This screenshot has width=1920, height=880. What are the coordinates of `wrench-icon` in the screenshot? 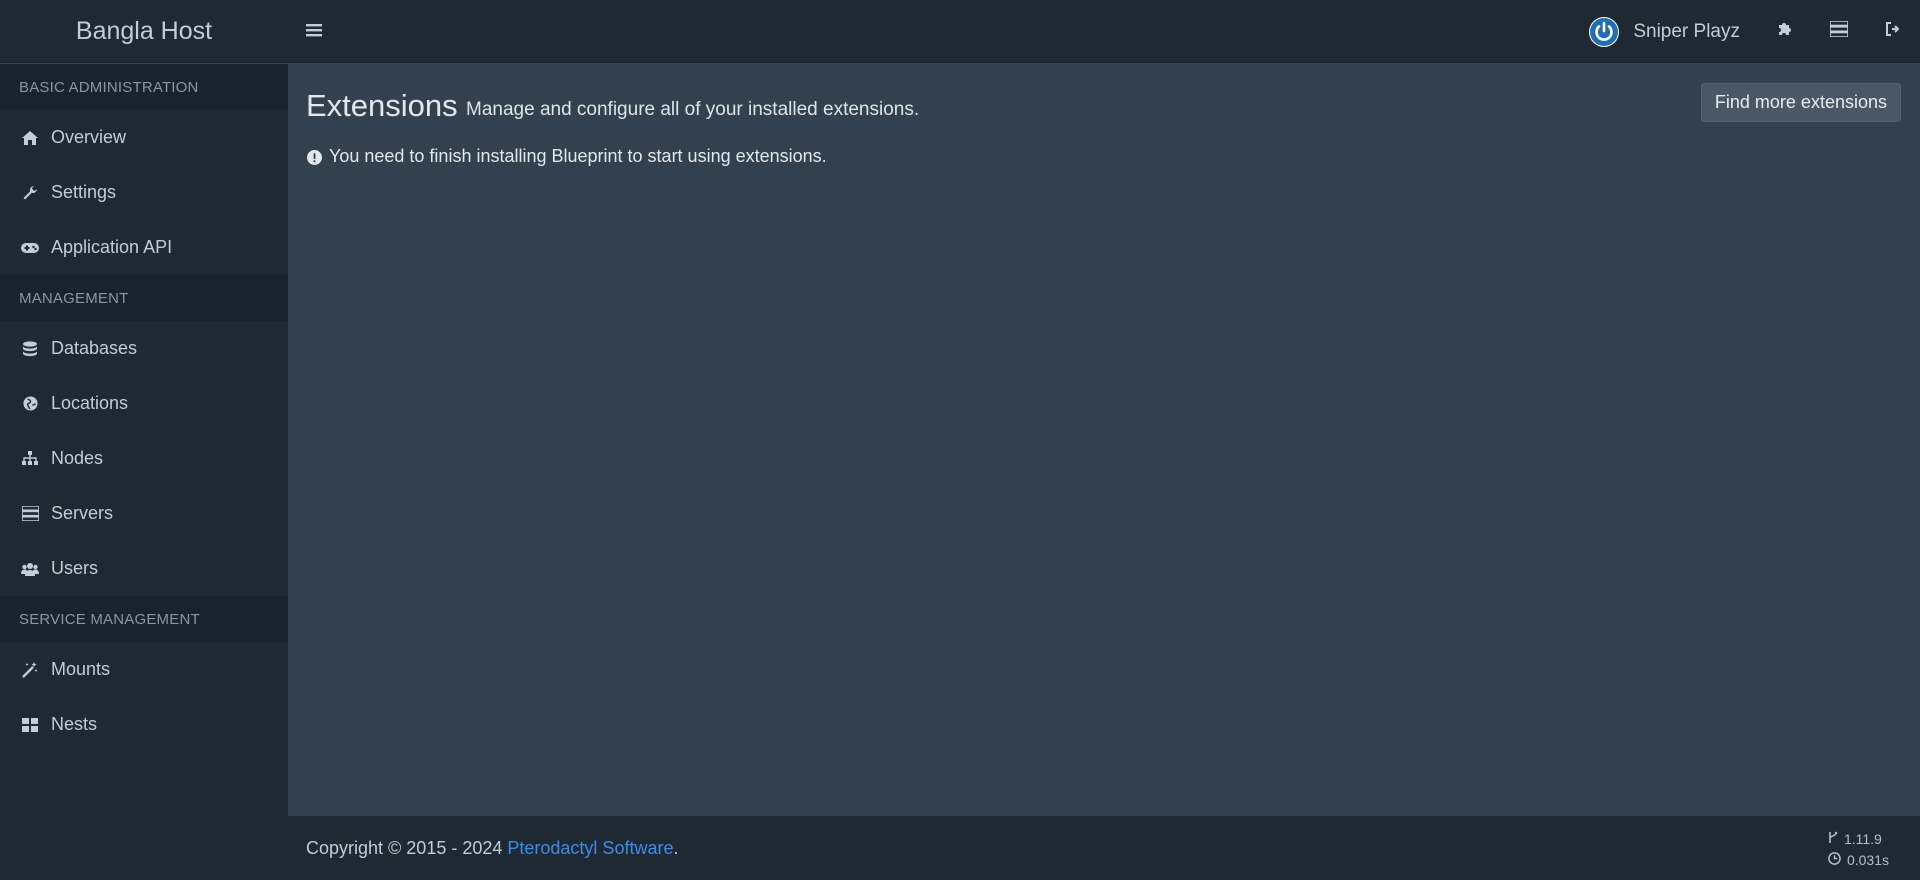 It's located at (30, 193).